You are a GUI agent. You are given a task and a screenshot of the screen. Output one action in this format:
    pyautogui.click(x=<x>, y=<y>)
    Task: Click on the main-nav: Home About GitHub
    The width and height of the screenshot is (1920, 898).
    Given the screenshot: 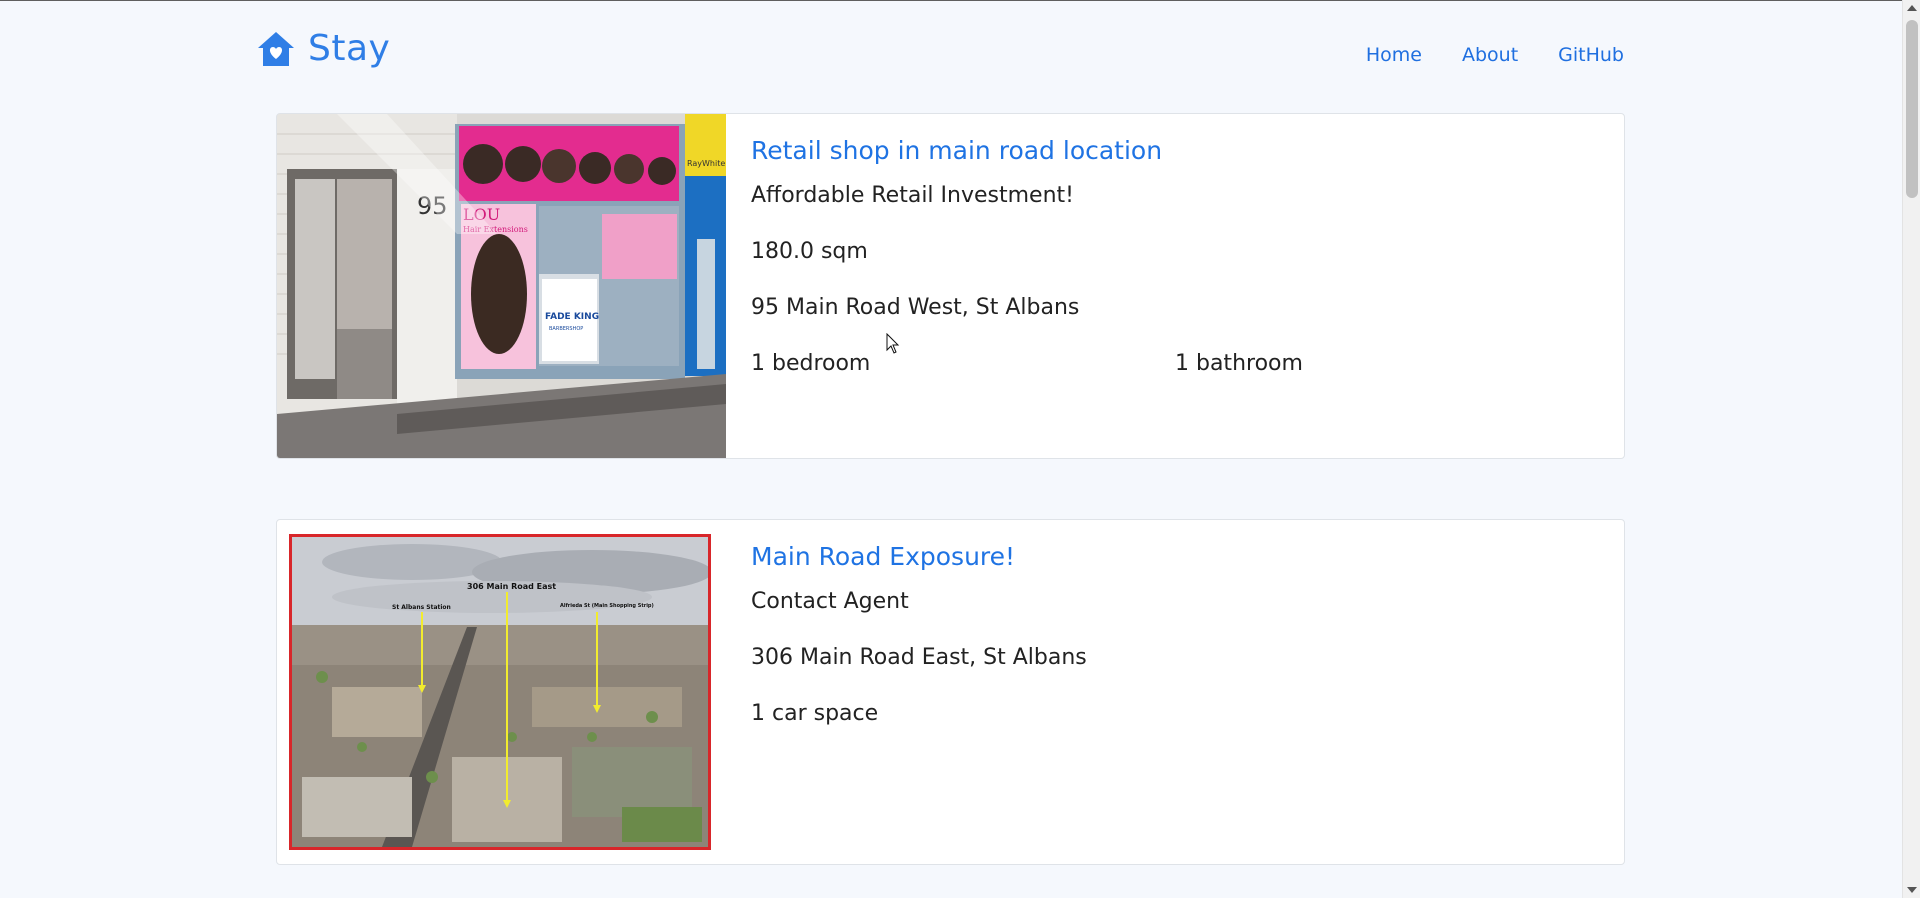 What is the action you would take?
    pyautogui.click(x=1495, y=55)
    